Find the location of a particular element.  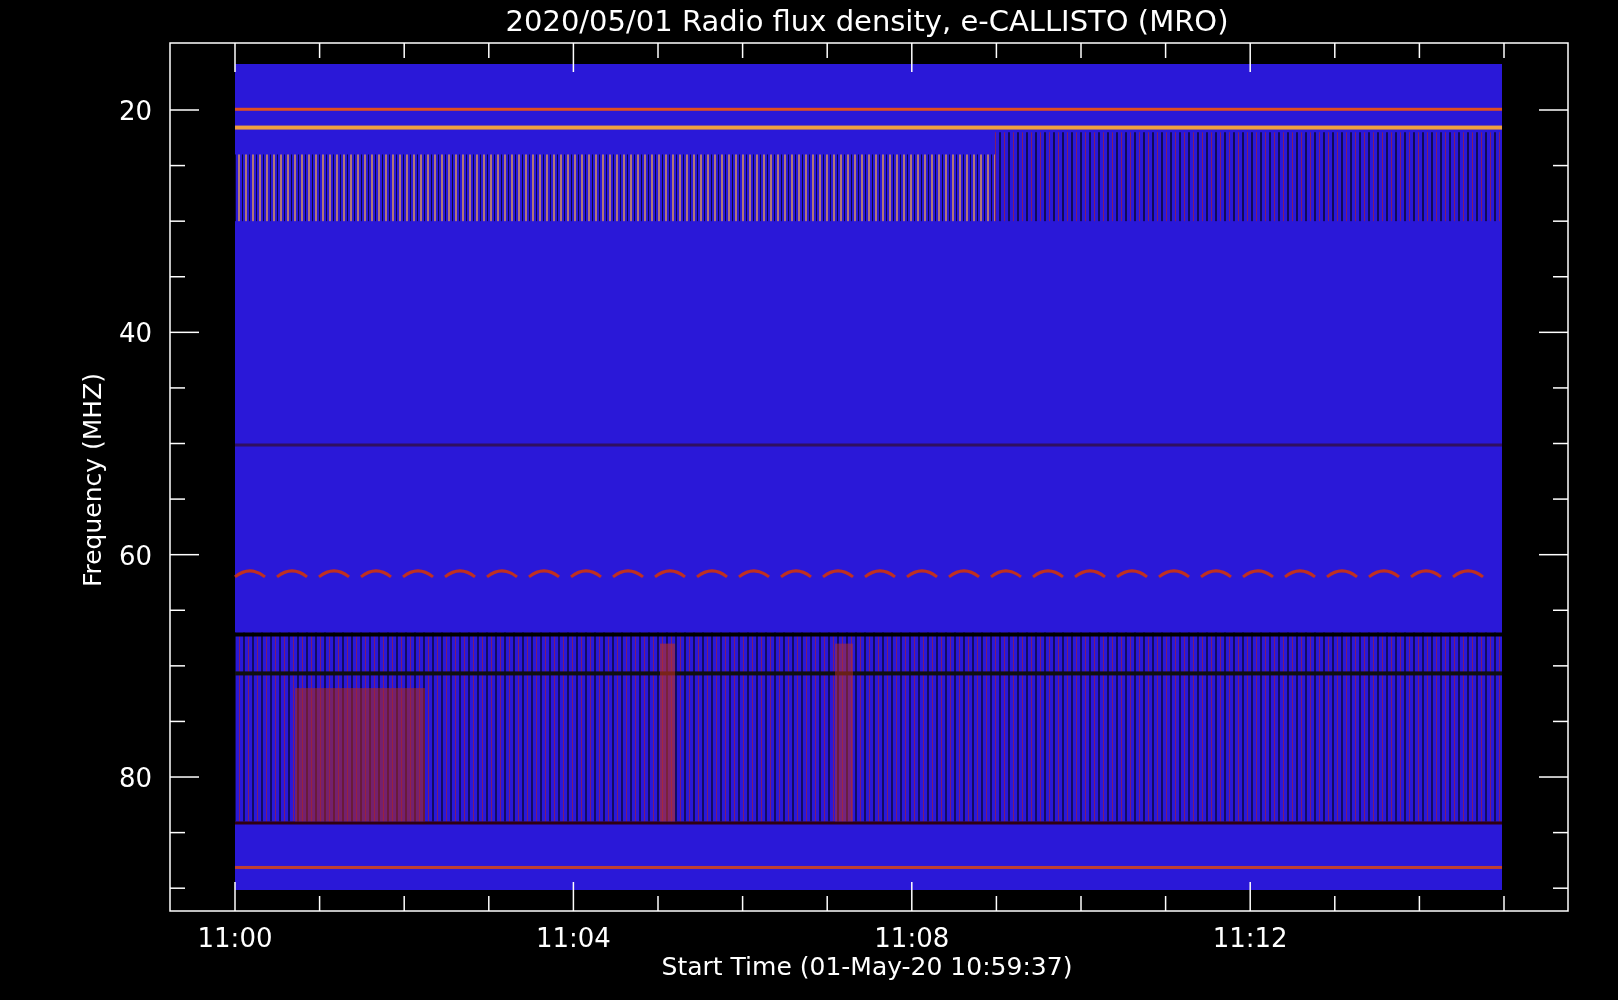

x-tick-label: 11:12 is located at coordinates (1250, 938).